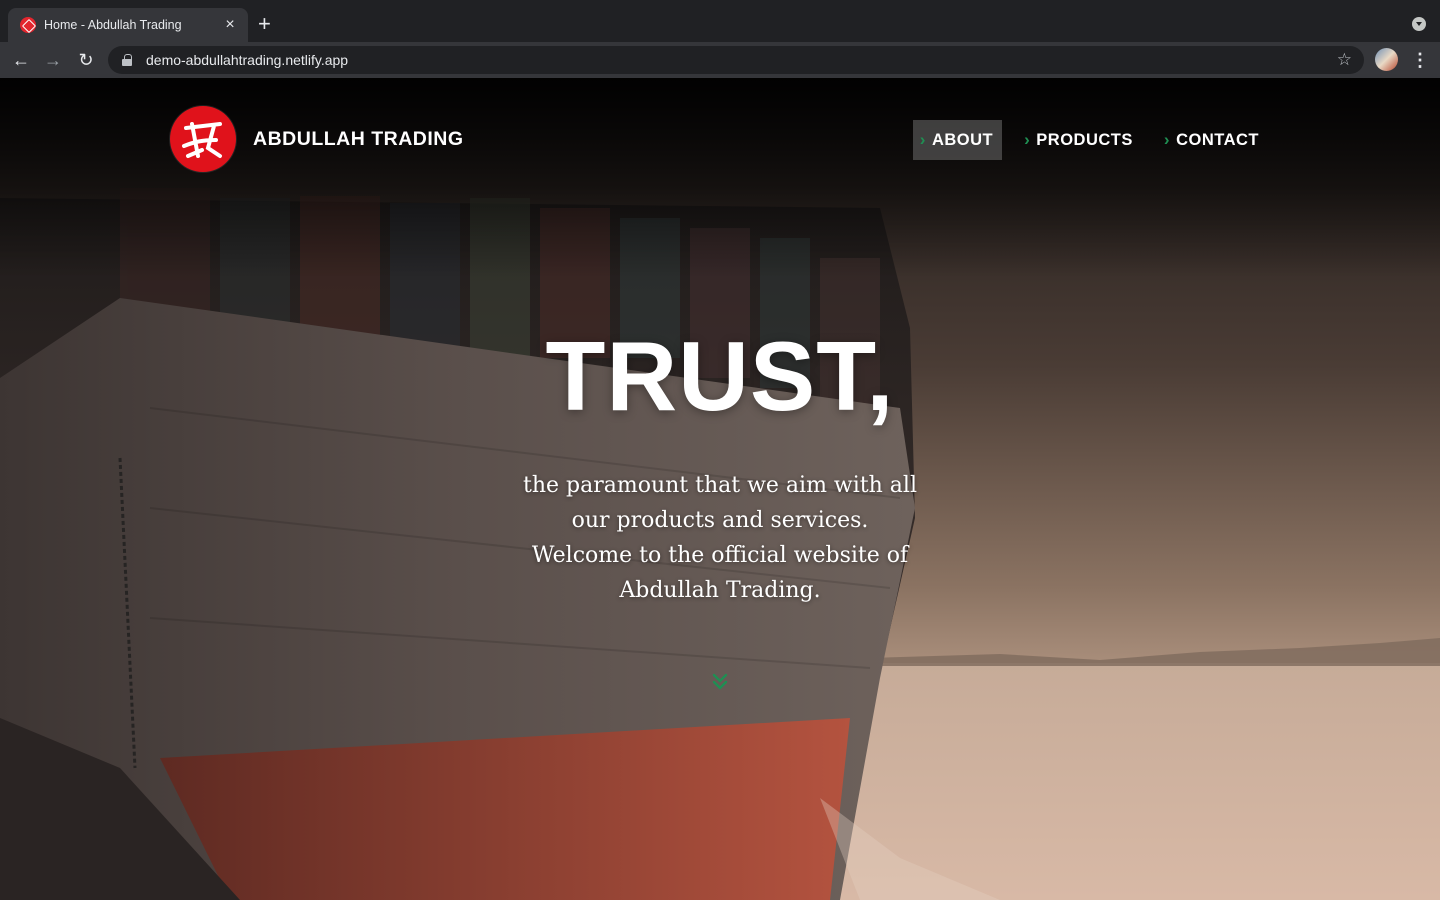 The height and width of the screenshot is (900, 1440). I want to click on nav-products: › PRODUCTS, so click(1079, 140).